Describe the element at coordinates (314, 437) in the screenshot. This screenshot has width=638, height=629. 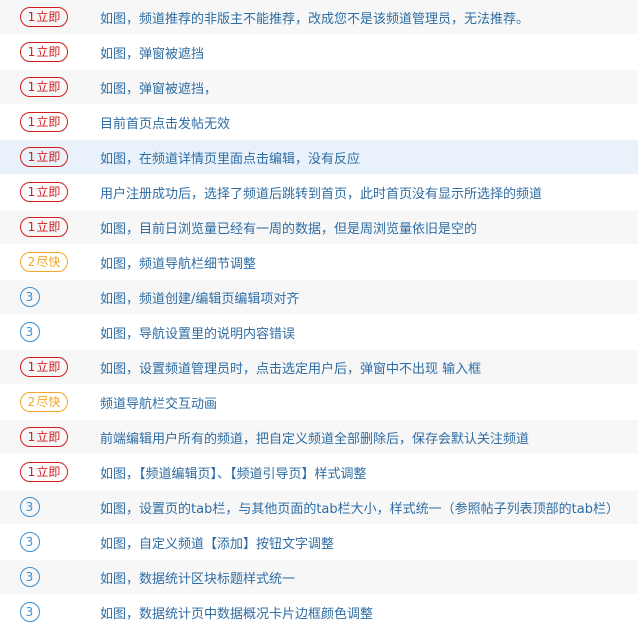
I see `issue-title: 前端编辑用户所有的频道，把自定义频道全部删除后，保存会默认关注频道` at that location.